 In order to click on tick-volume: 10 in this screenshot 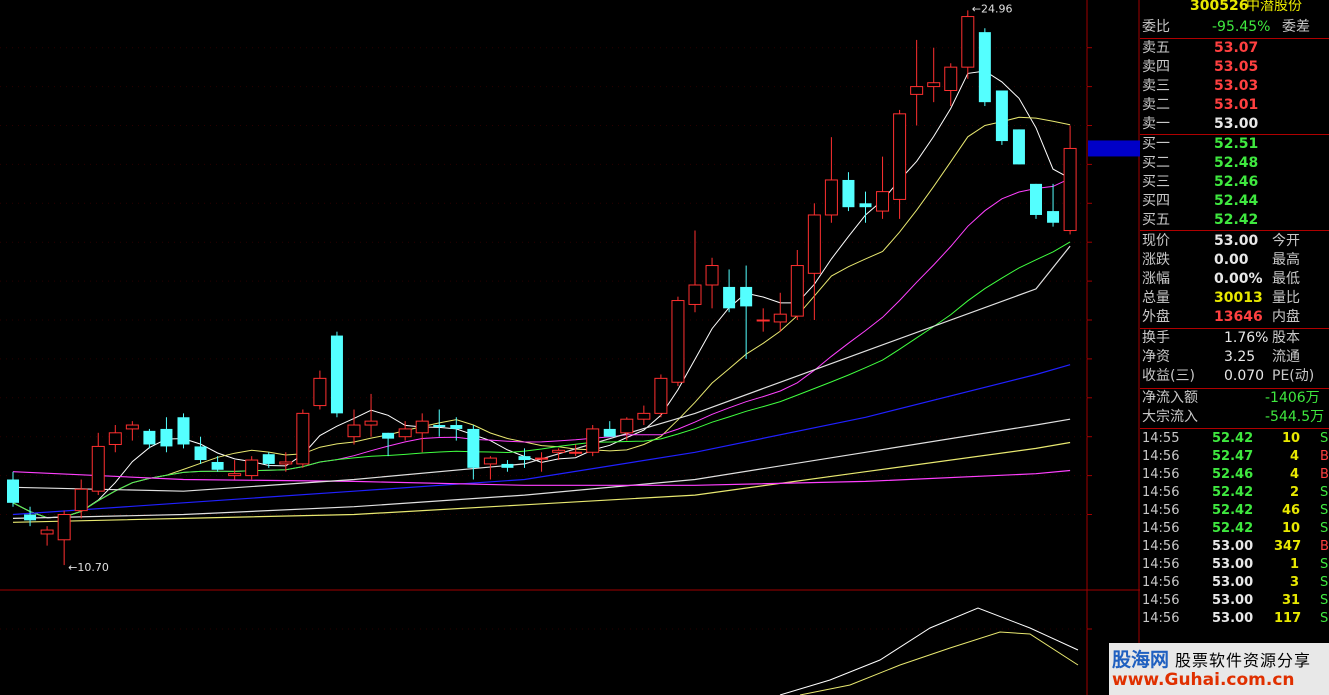, I will do `click(1291, 528)`.